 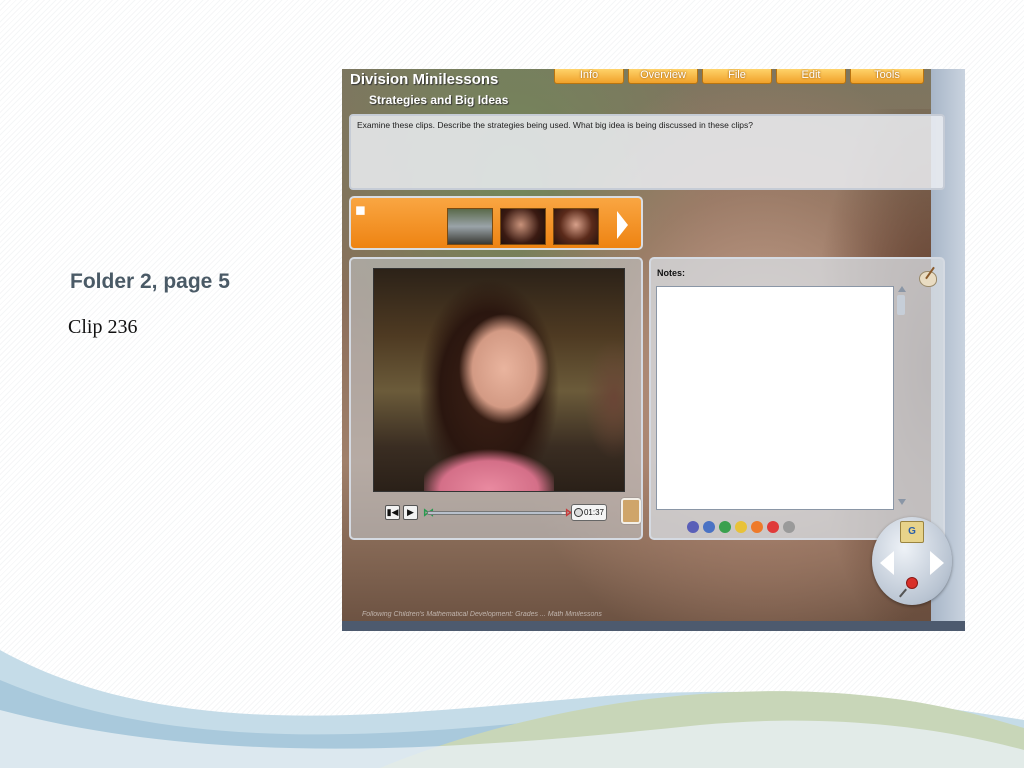 I want to click on app-title: Division Minilessons, so click(x=424, y=79).